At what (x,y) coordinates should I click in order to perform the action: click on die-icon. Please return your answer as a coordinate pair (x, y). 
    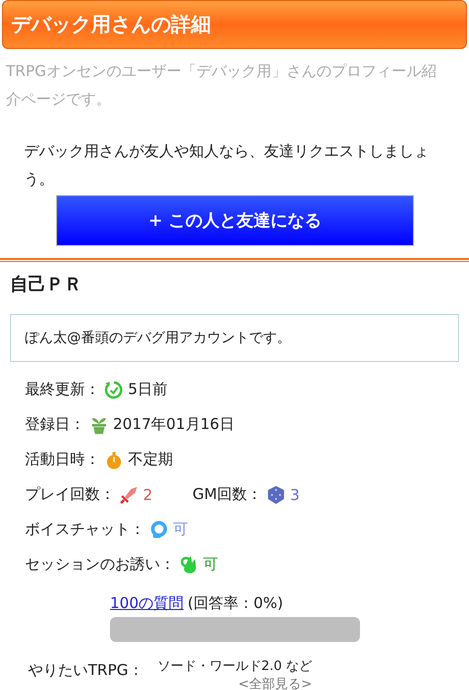
    Looking at the image, I should click on (276, 494).